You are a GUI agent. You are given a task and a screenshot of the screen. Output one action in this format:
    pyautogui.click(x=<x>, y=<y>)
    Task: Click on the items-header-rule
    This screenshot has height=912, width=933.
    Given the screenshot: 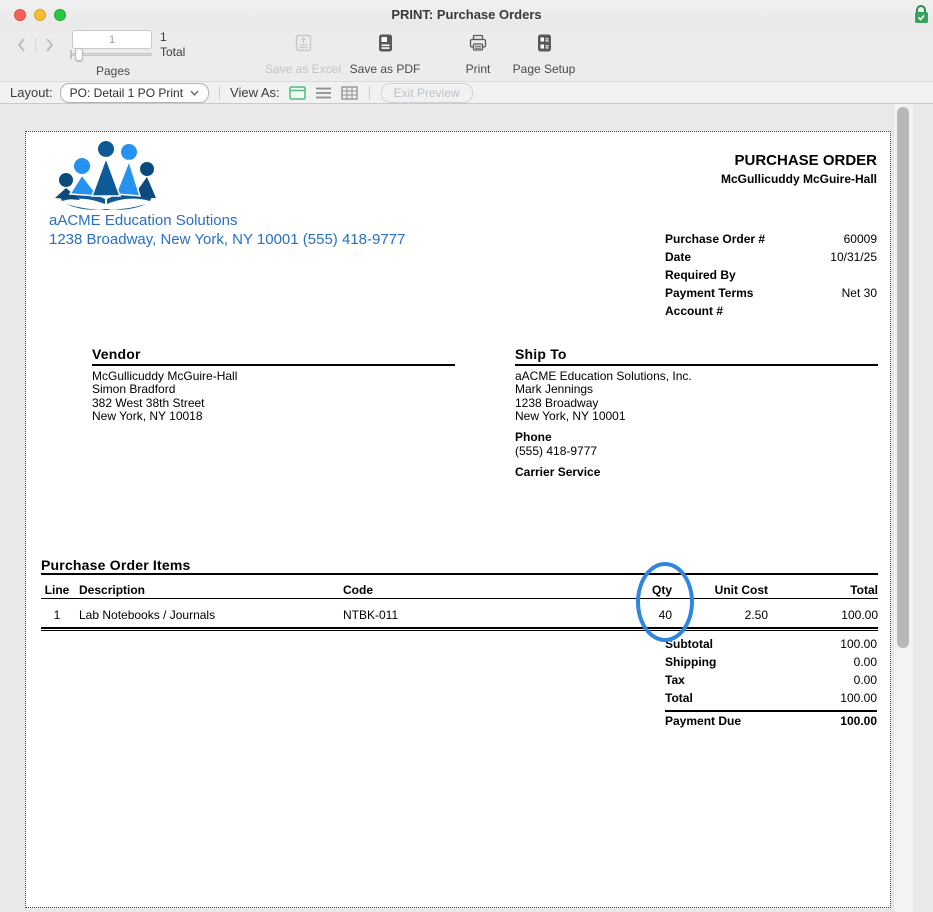 What is the action you would take?
    pyautogui.click(x=459, y=598)
    